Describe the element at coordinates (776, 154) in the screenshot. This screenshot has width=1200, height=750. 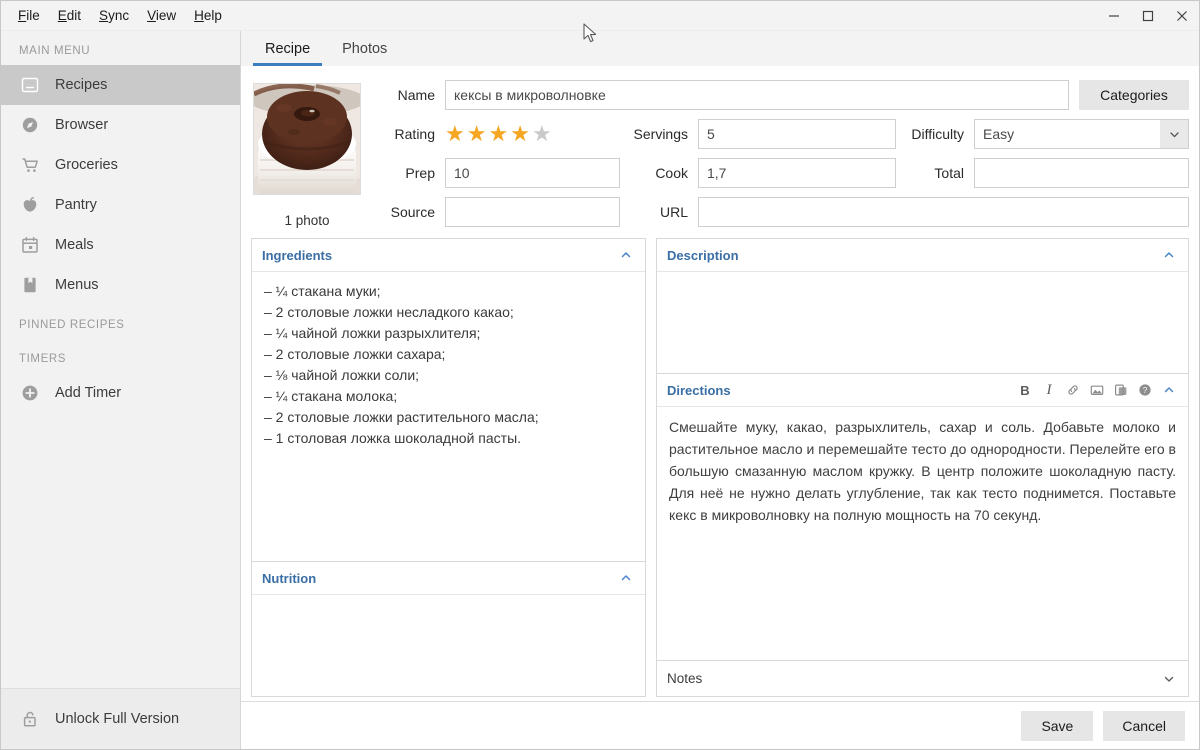
I see `fields-area: Name Categories Rating ★` at that location.